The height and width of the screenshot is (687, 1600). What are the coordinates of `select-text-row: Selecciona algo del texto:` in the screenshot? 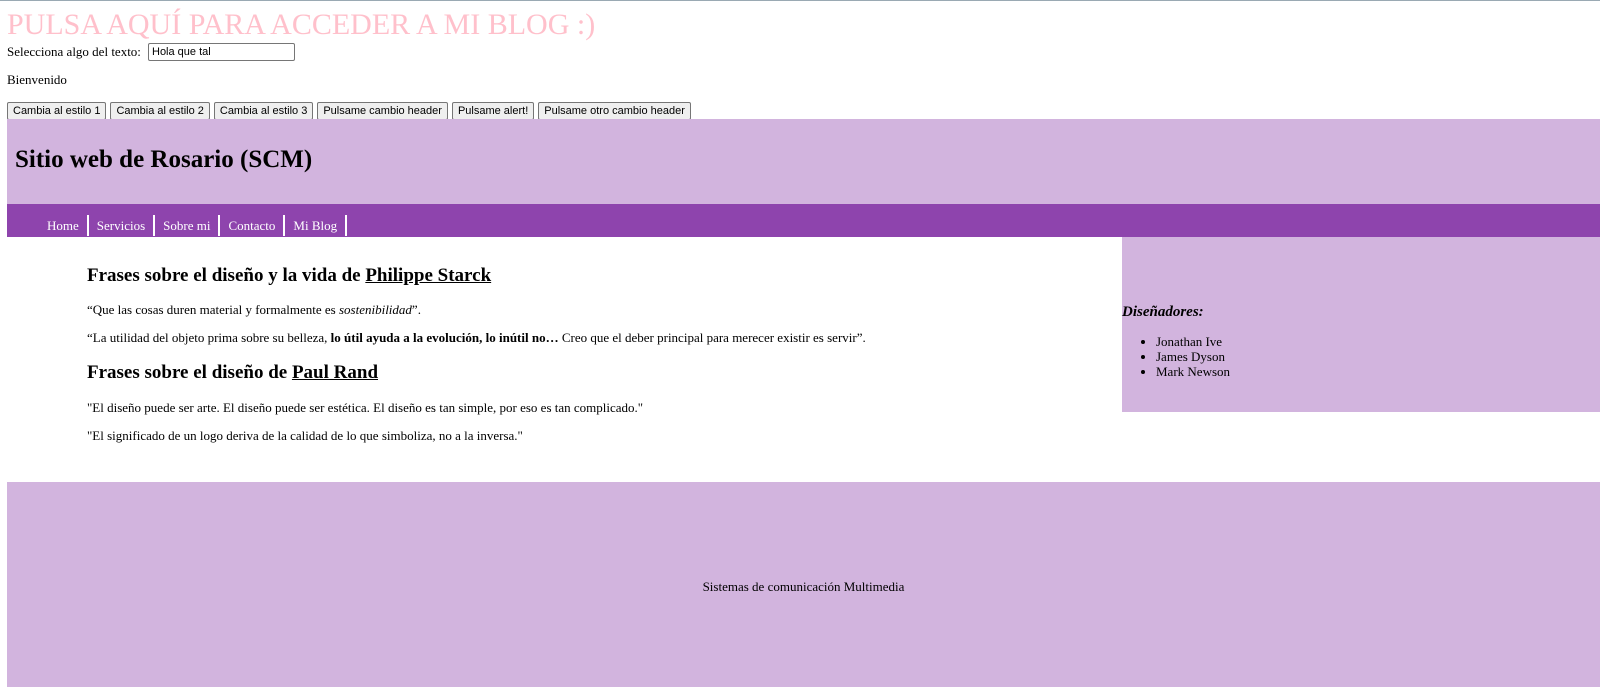 It's located at (151, 52).